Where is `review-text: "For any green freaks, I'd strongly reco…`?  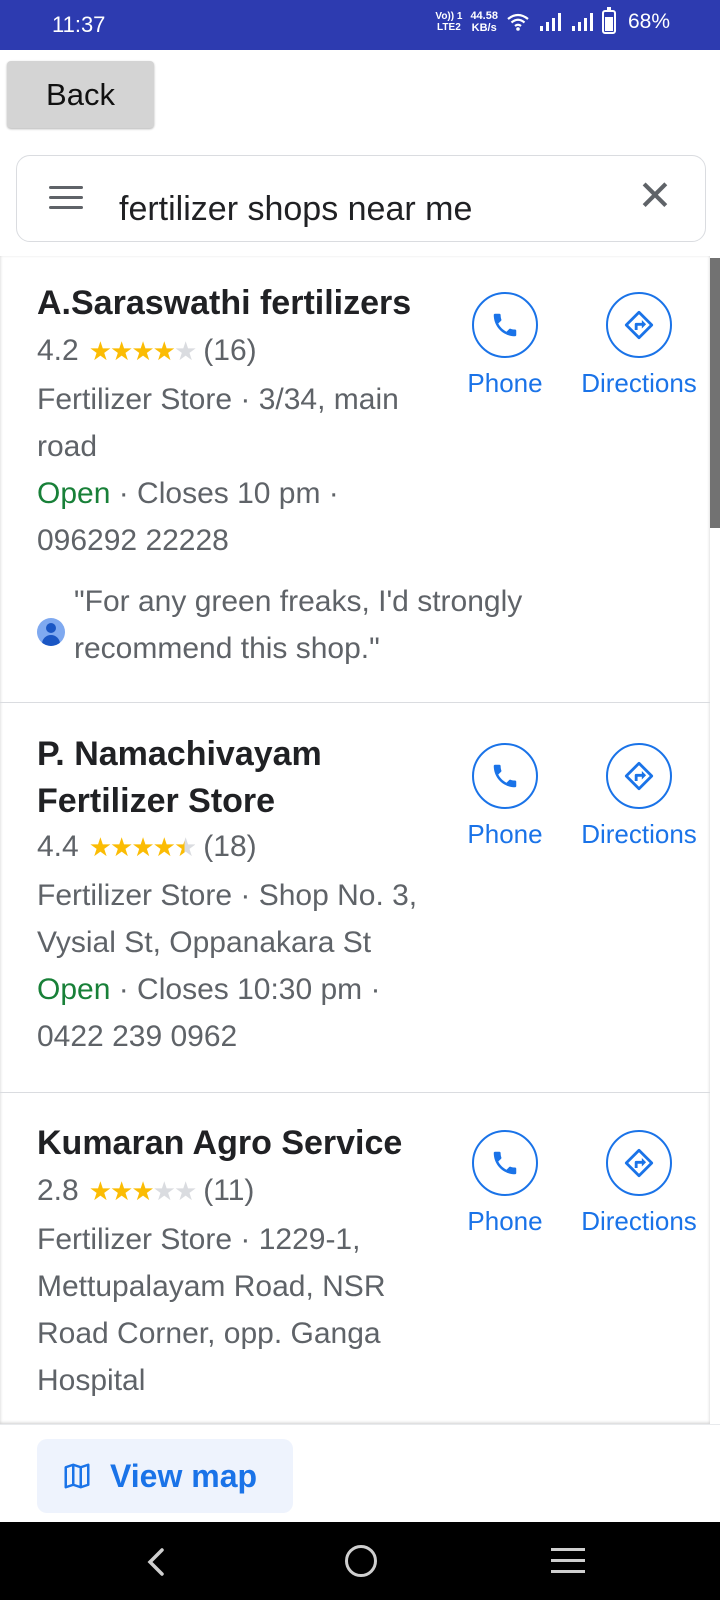
review-text: "For any green freaks, I'd strongly reco… is located at coordinates (298, 625).